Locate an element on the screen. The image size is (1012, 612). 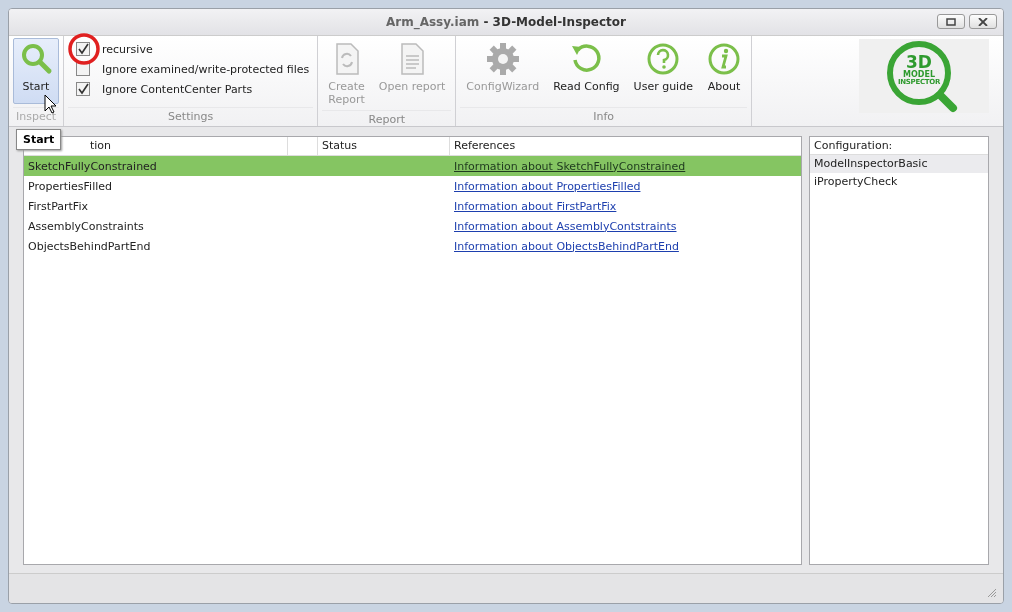
checkbox: recursive is located at coordinates (193, 49).